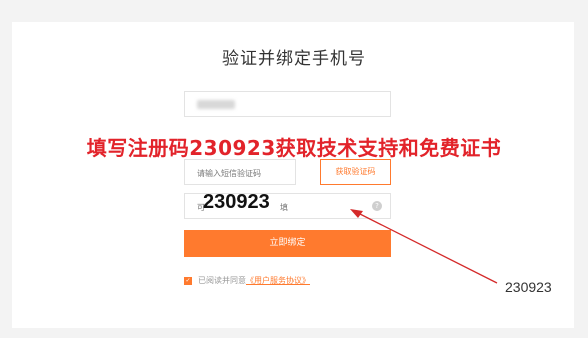 This screenshot has height=338, width=588. Describe the element at coordinates (278, 280) in the screenshot. I see `terms-link: 《用户服务协议》` at that location.